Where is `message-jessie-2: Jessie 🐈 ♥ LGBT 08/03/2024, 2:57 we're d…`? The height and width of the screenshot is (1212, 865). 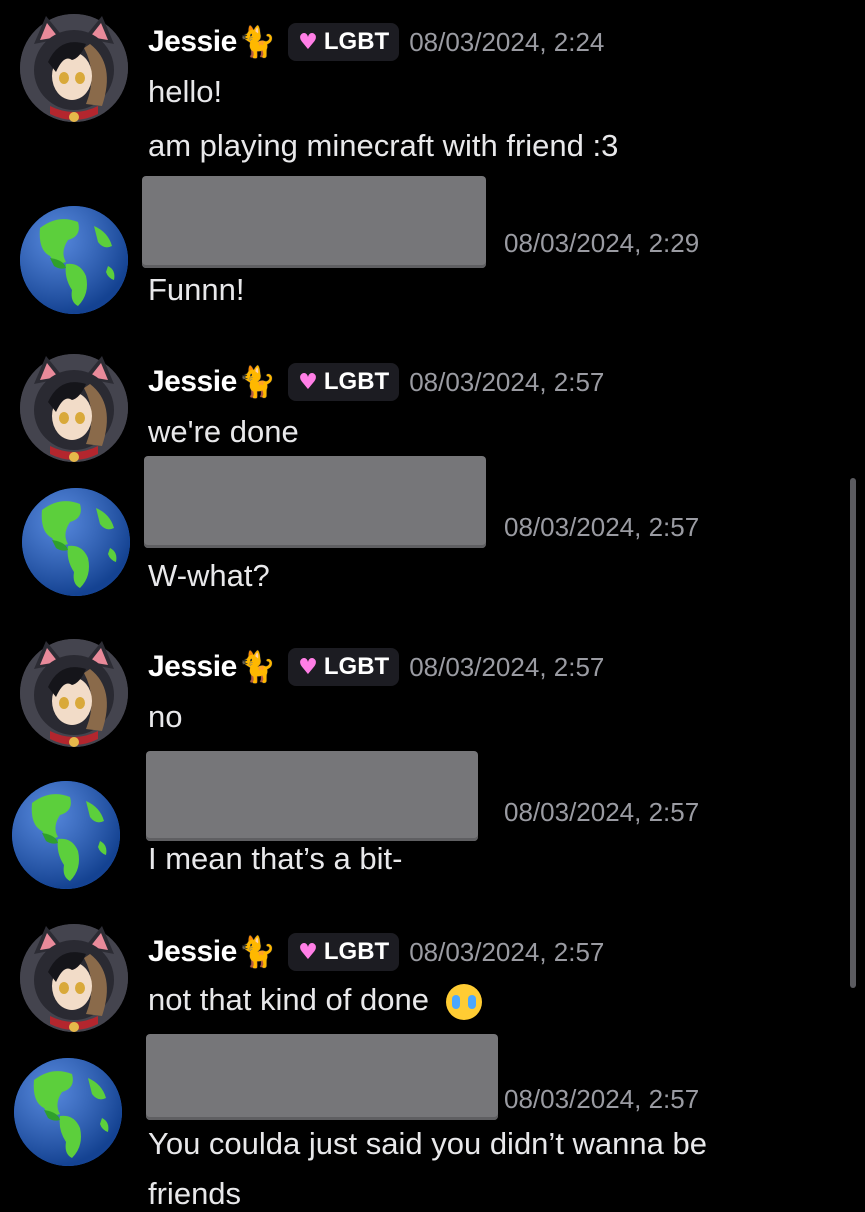
message-jessie-2: Jessie 🐈 ♥ LGBT 08/03/2024, 2:57 we're d… is located at coordinates (432, 401).